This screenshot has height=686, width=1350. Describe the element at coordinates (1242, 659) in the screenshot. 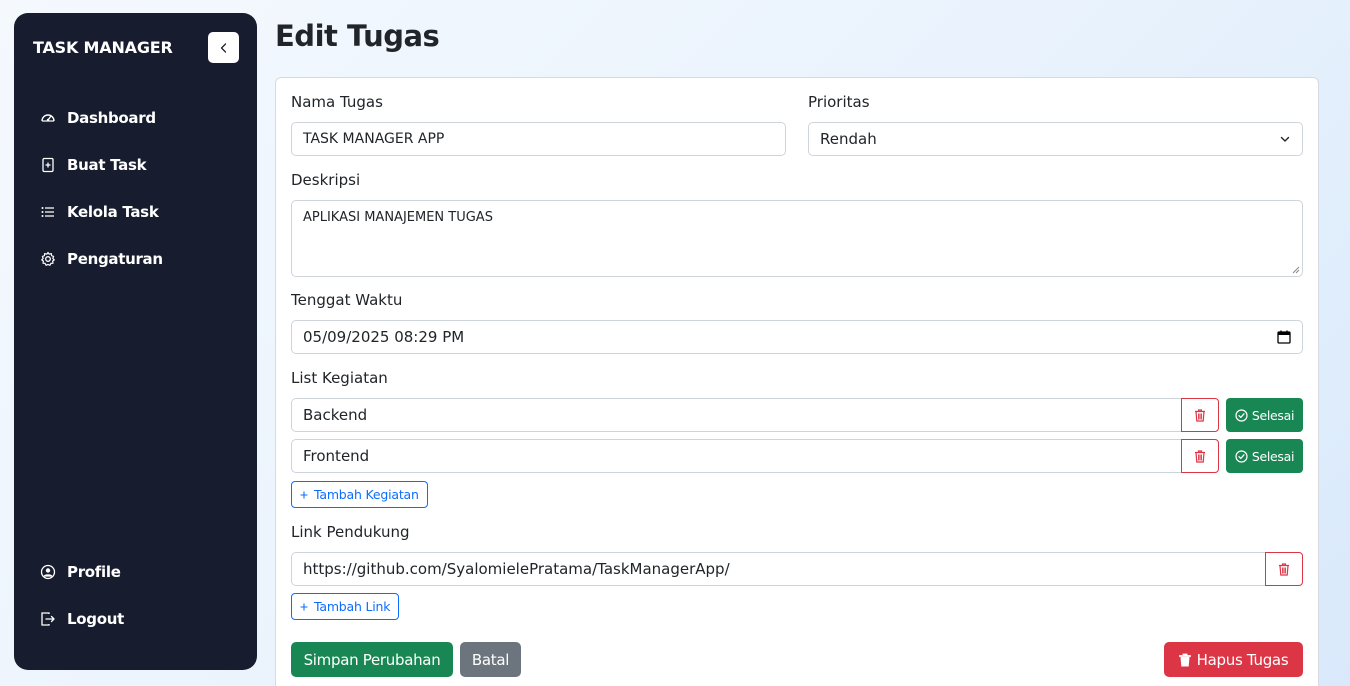

I see `delete-task-label: Hapus Tugas` at that location.